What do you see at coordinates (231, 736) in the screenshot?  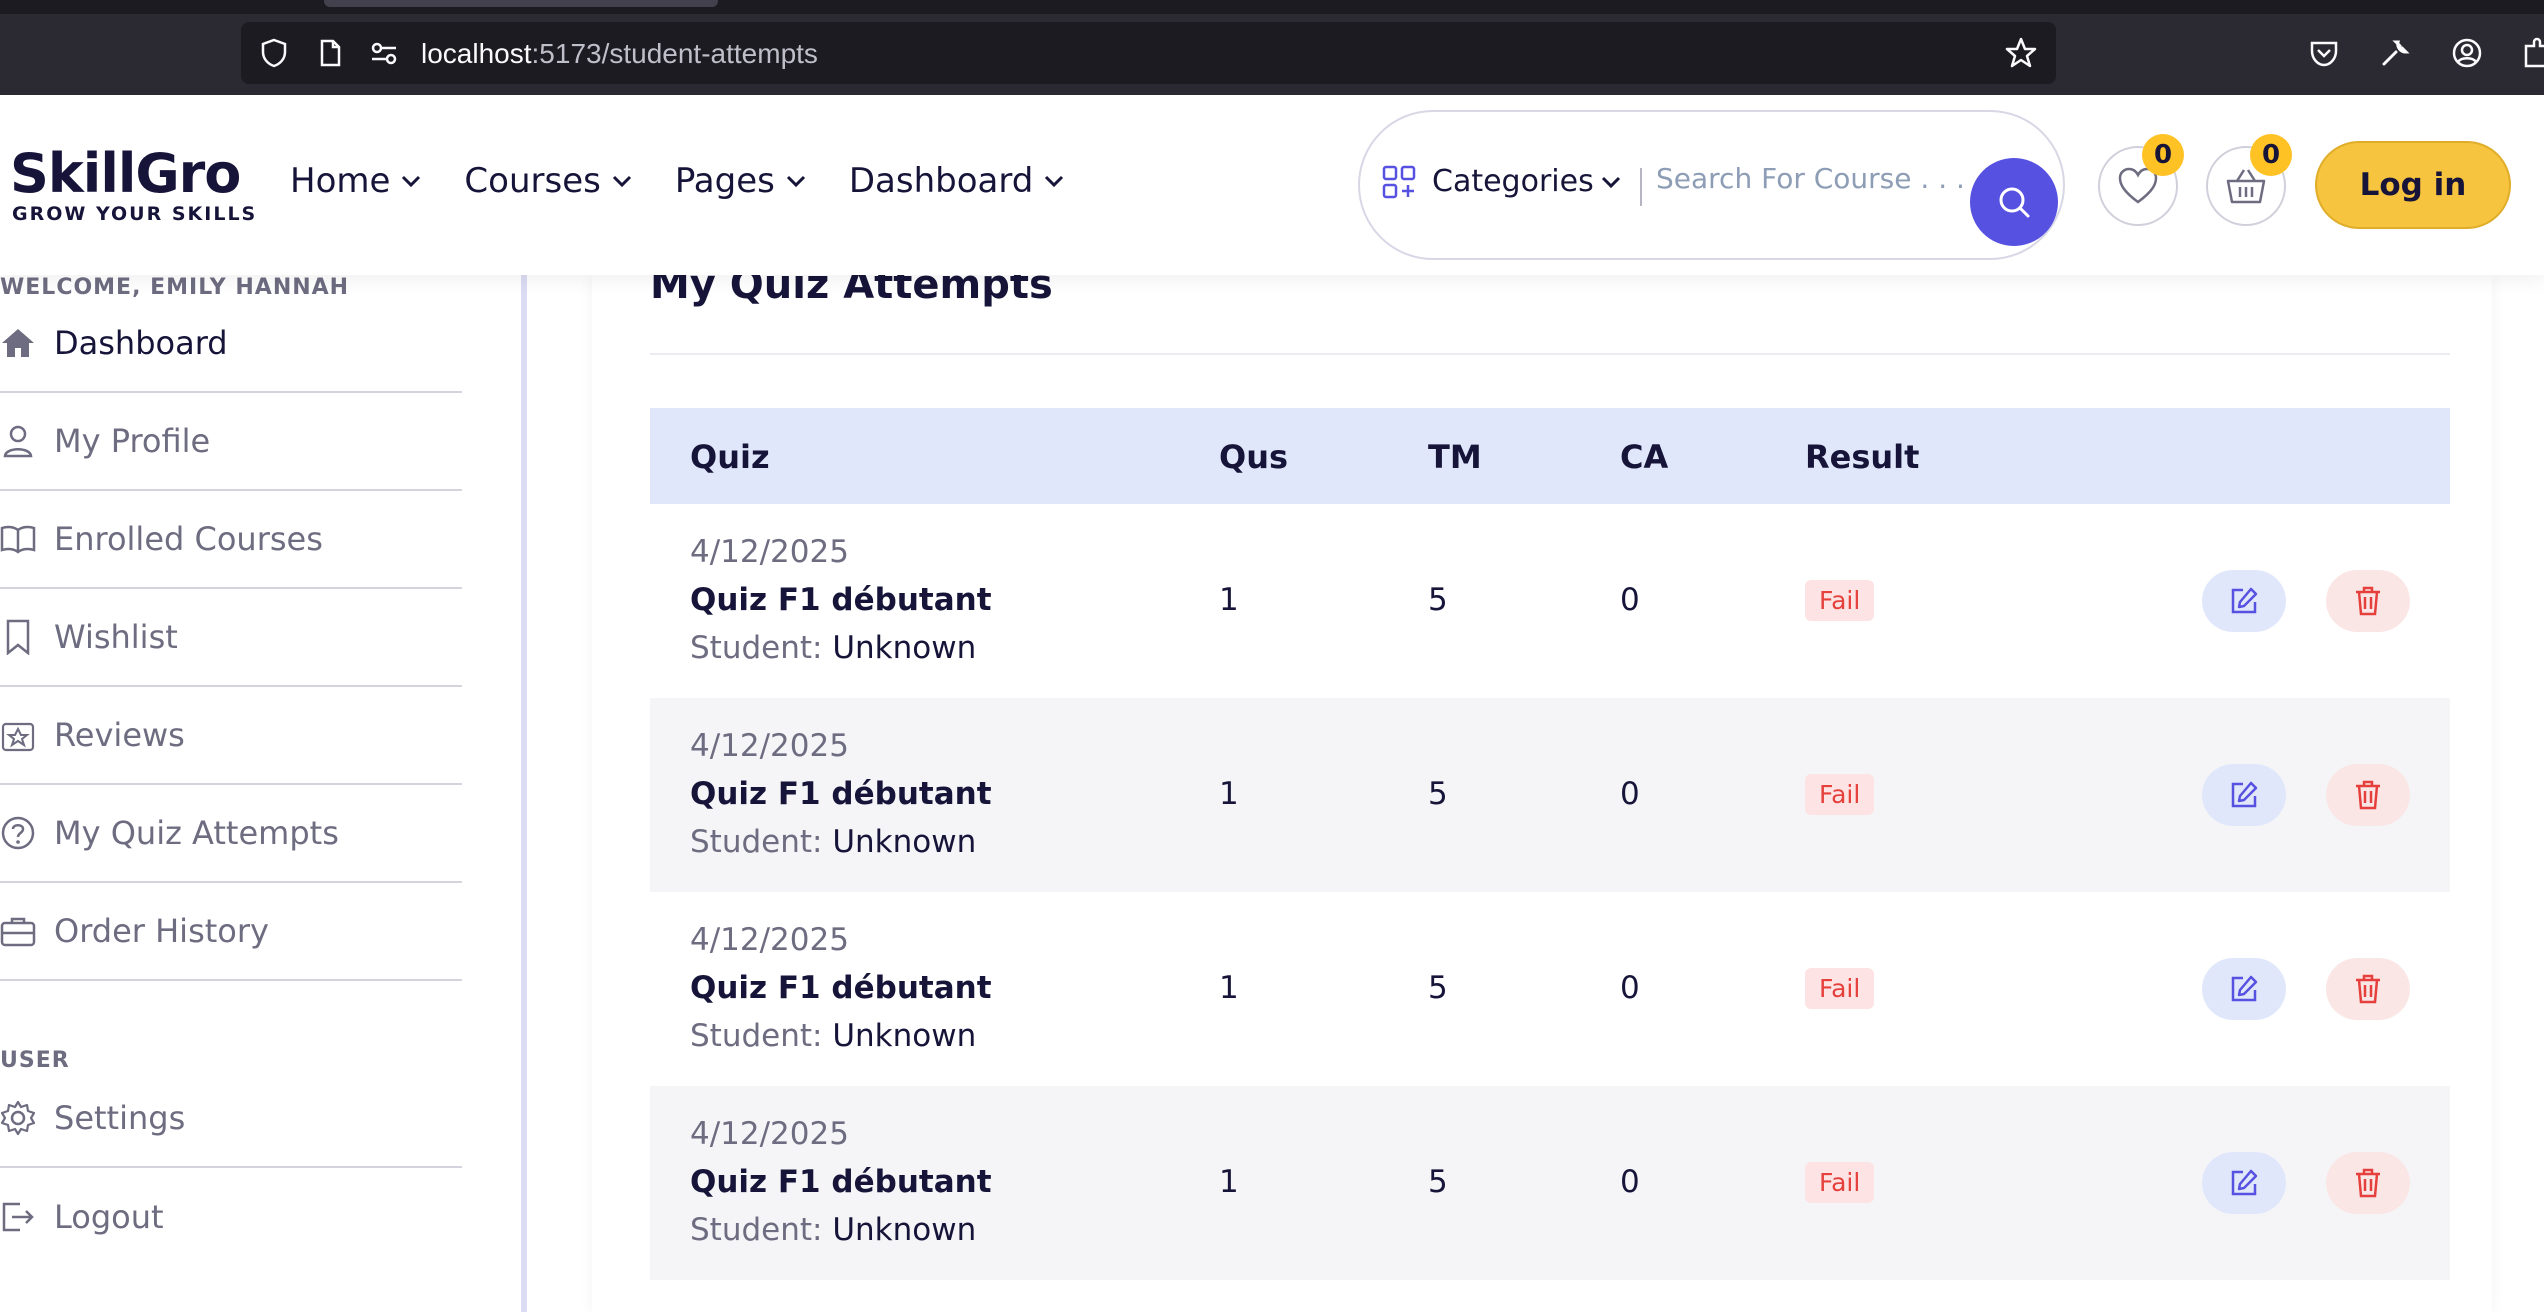 I see `sidebar-item-reviews: Reviews` at bounding box center [231, 736].